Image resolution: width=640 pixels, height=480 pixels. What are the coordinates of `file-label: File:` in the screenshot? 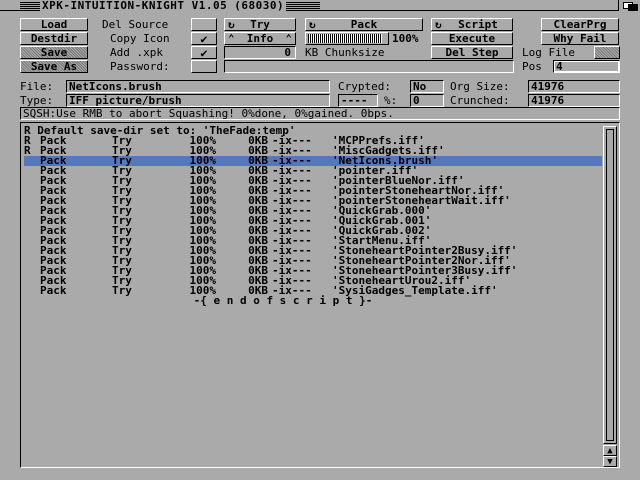 It's located at (37, 86).